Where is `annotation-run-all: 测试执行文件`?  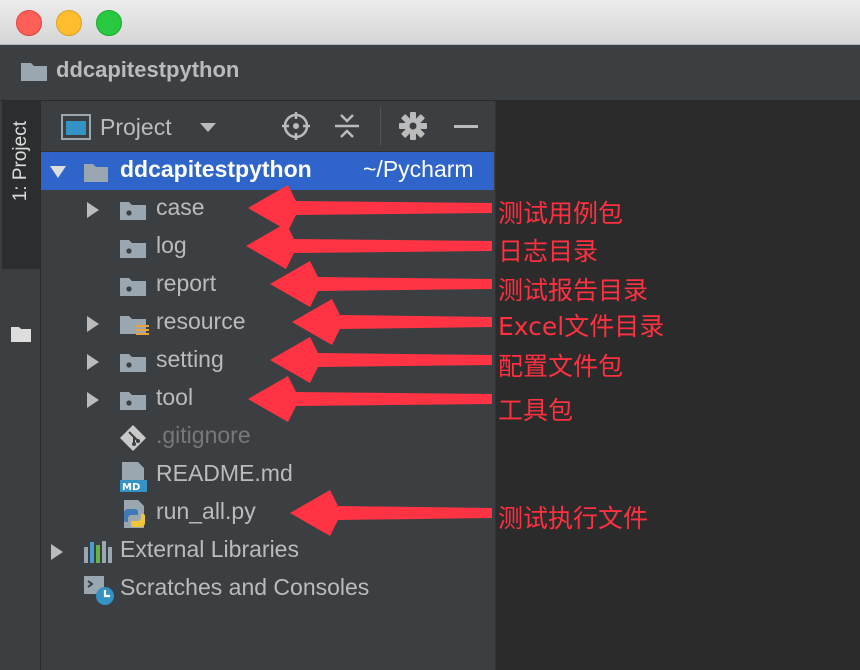
annotation-run-all: 测试执行文件 is located at coordinates (573, 518).